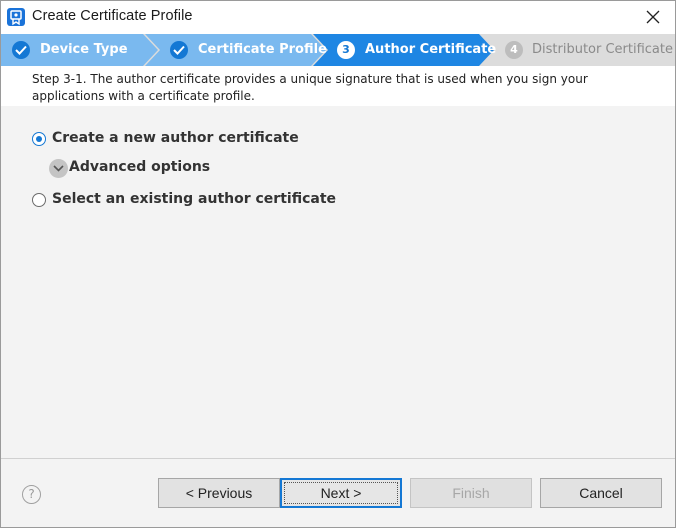  What do you see at coordinates (602, 49) in the screenshot?
I see `step-4-label: Distributor Certificate` at bounding box center [602, 49].